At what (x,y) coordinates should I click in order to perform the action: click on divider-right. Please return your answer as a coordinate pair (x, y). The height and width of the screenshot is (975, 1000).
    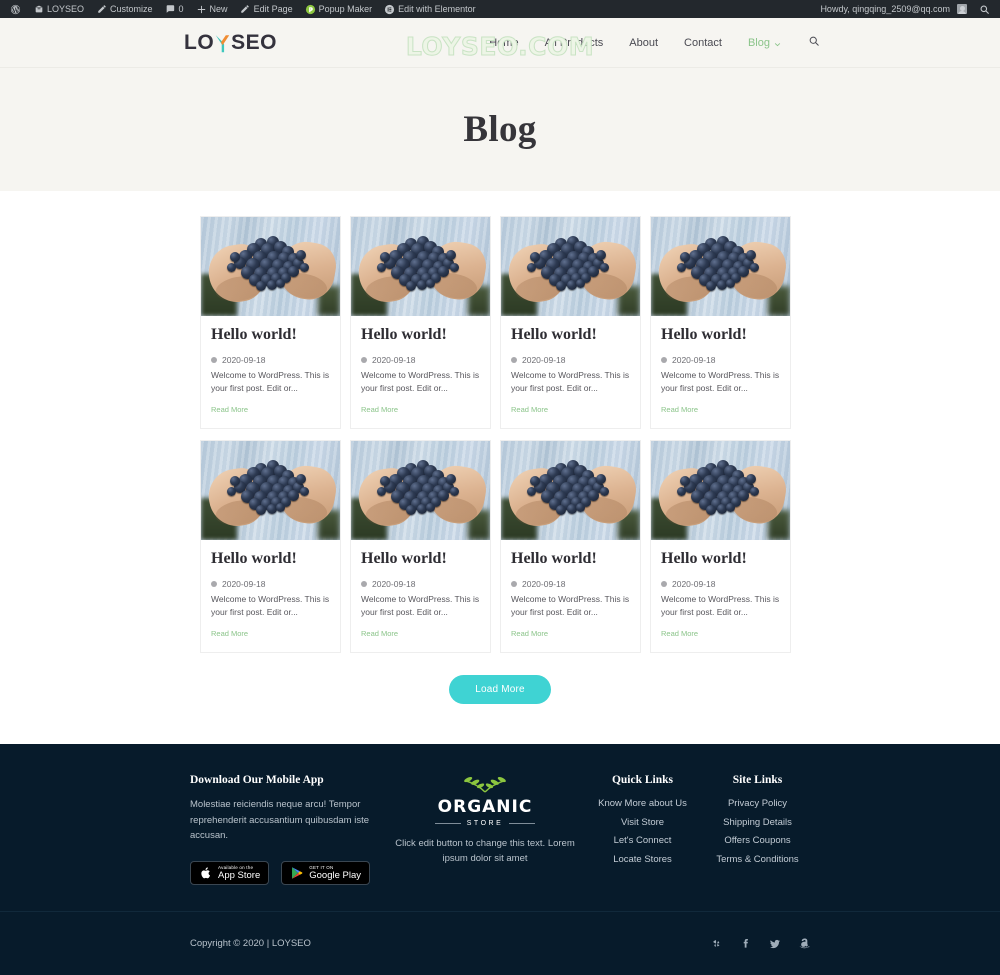
    Looking at the image, I should click on (522, 824).